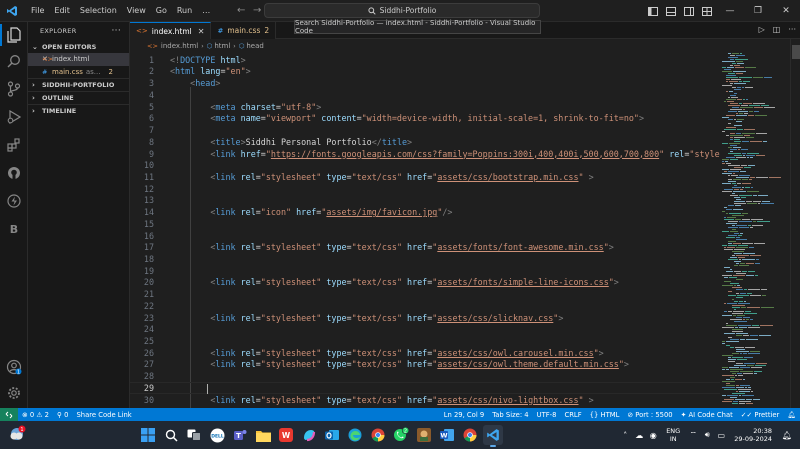 The width and height of the screenshot is (800, 449). What do you see at coordinates (355, 435) in the screenshot?
I see `edge-icon` at bounding box center [355, 435].